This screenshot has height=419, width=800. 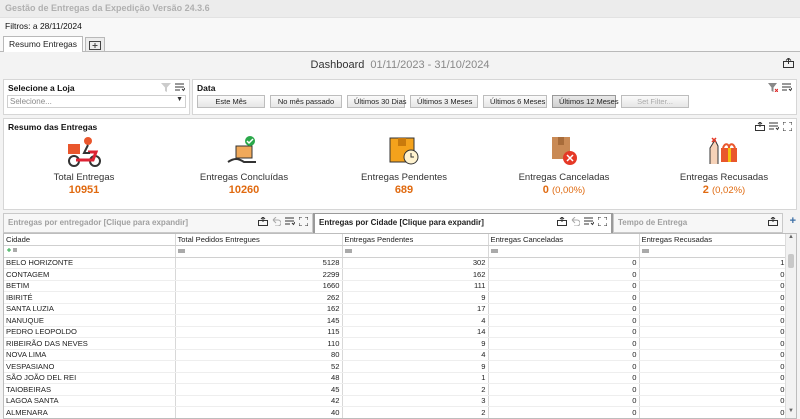 What do you see at coordinates (793, 221) in the screenshot?
I see `add-panel-icon: +` at bounding box center [793, 221].